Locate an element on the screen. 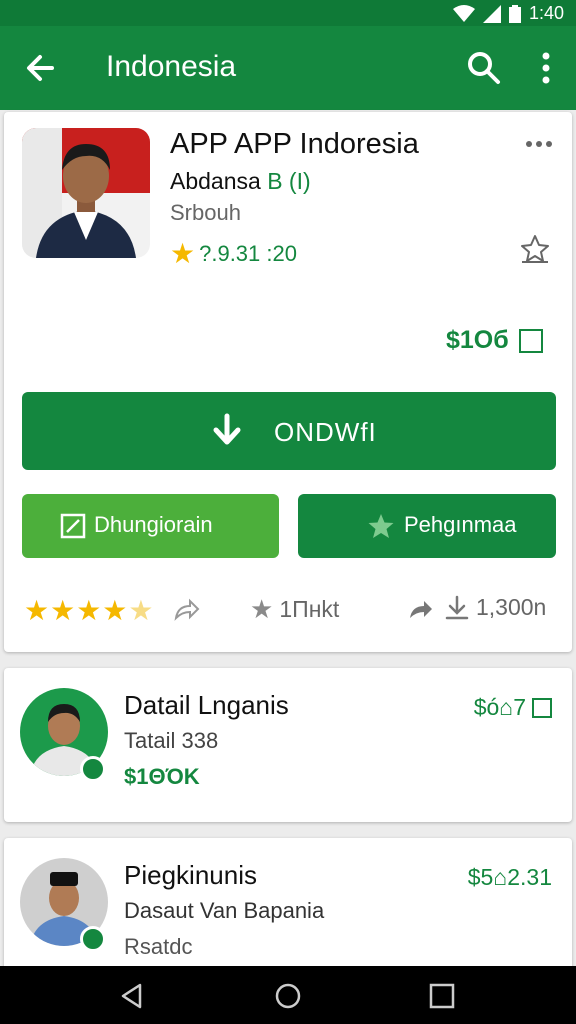  stats-row: ★★★★★ ★ 1Πнkt 1,300n is located at coordinates (294, 611).